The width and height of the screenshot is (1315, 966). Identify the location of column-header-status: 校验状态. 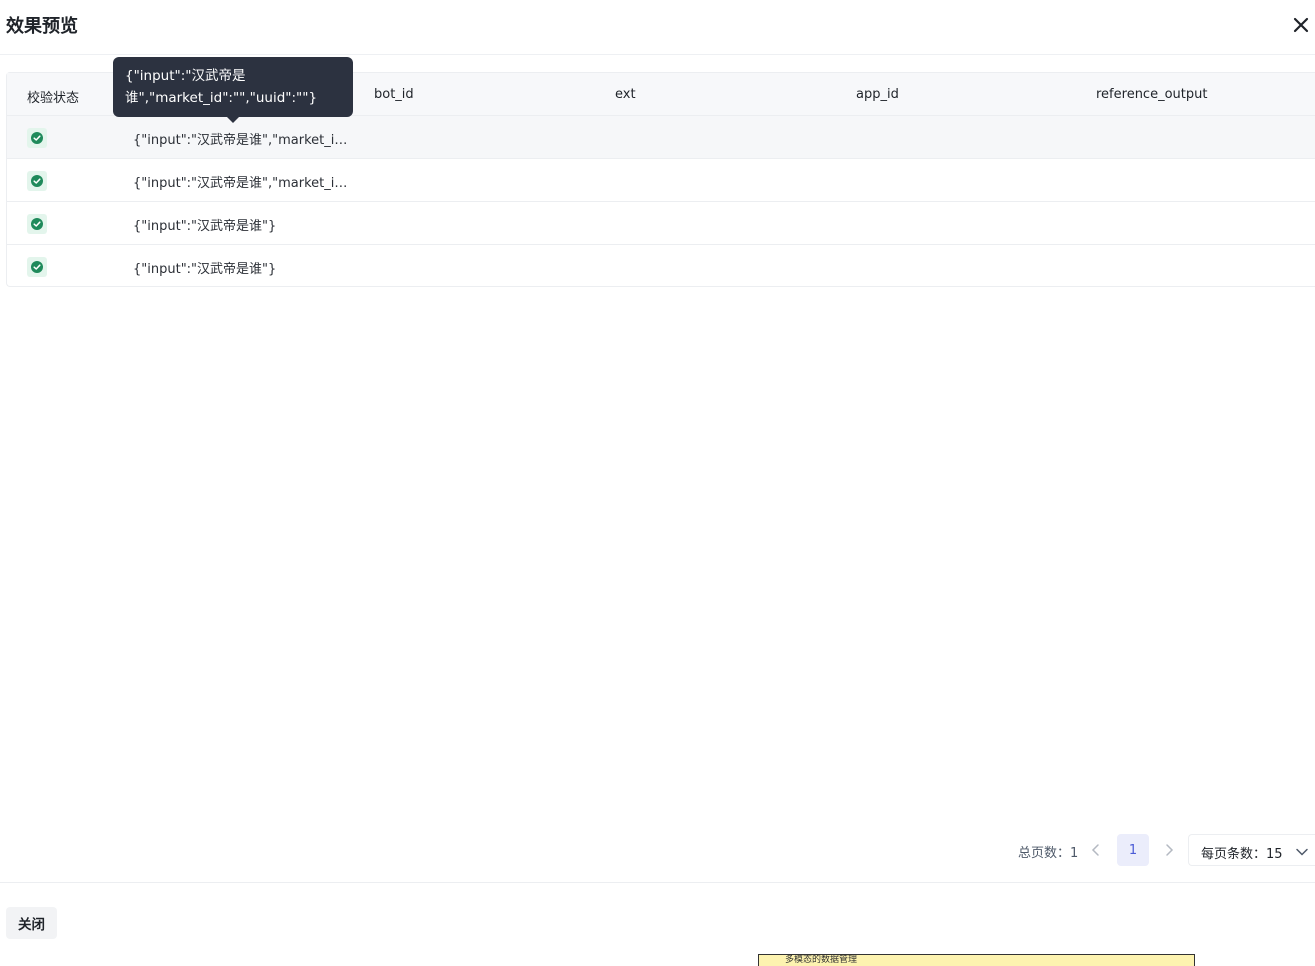
(53, 98).